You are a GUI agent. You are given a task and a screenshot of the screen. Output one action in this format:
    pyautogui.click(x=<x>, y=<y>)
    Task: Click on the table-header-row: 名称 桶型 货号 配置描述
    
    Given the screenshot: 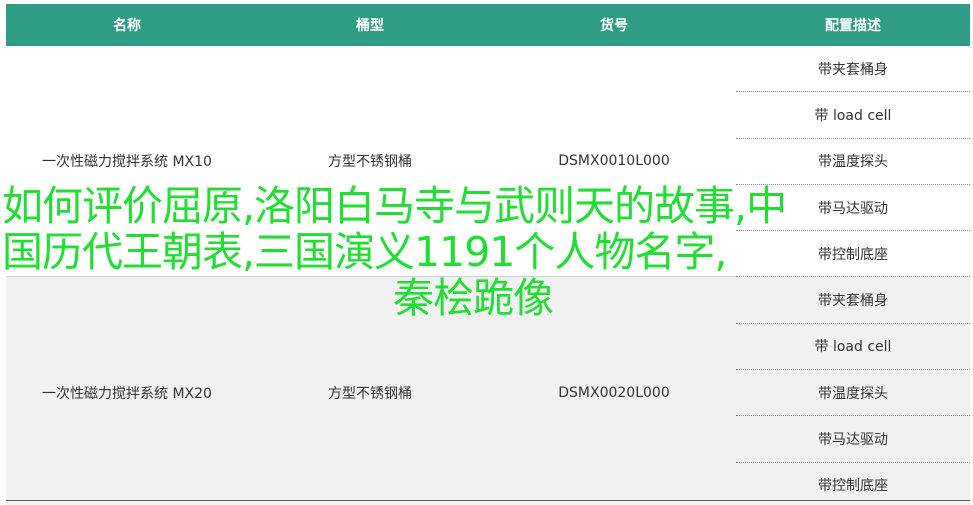 What is the action you would take?
    pyautogui.click(x=488, y=25)
    